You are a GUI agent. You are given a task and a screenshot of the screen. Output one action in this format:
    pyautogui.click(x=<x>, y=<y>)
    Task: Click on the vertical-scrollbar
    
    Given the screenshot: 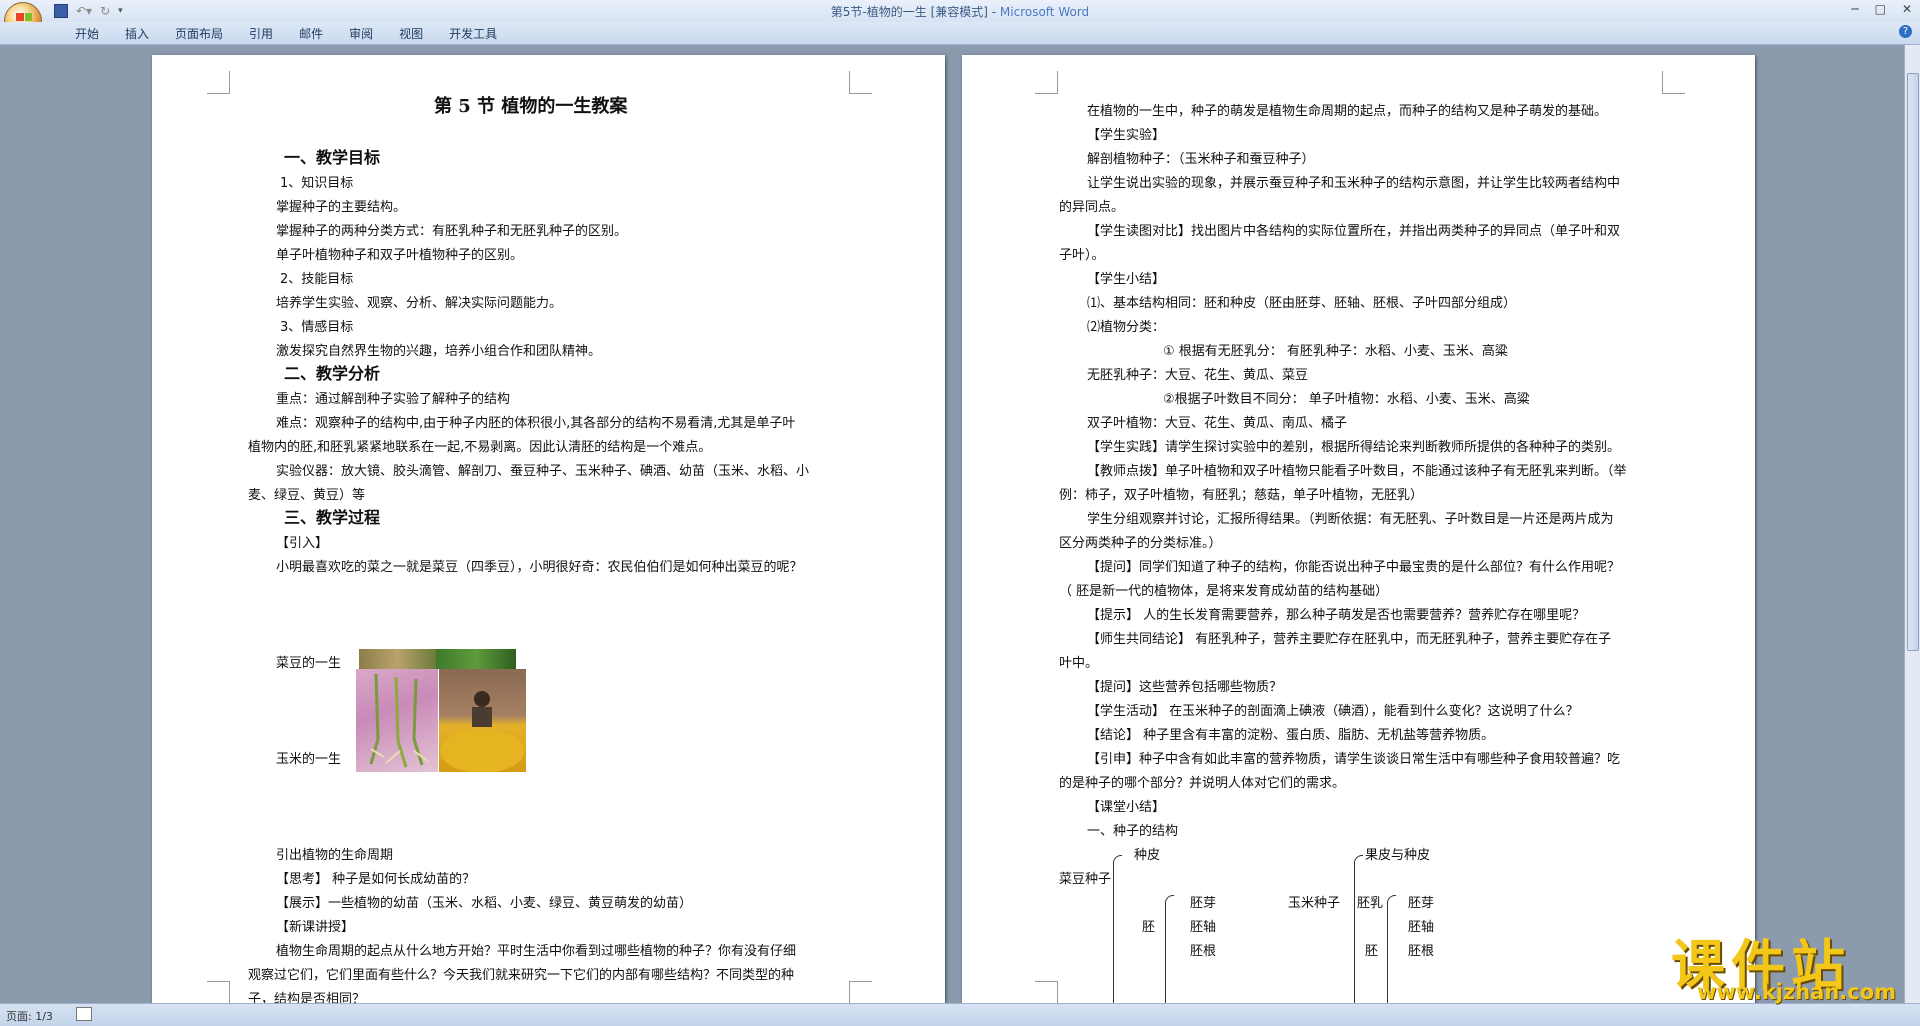 What is the action you would take?
    pyautogui.click(x=1912, y=524)
    